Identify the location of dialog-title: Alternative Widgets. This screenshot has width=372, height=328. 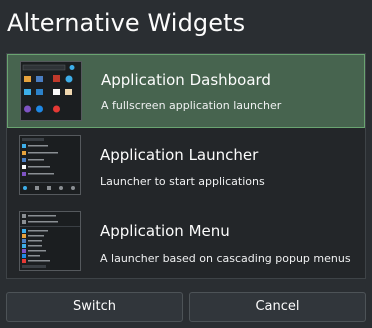
(126, 23).